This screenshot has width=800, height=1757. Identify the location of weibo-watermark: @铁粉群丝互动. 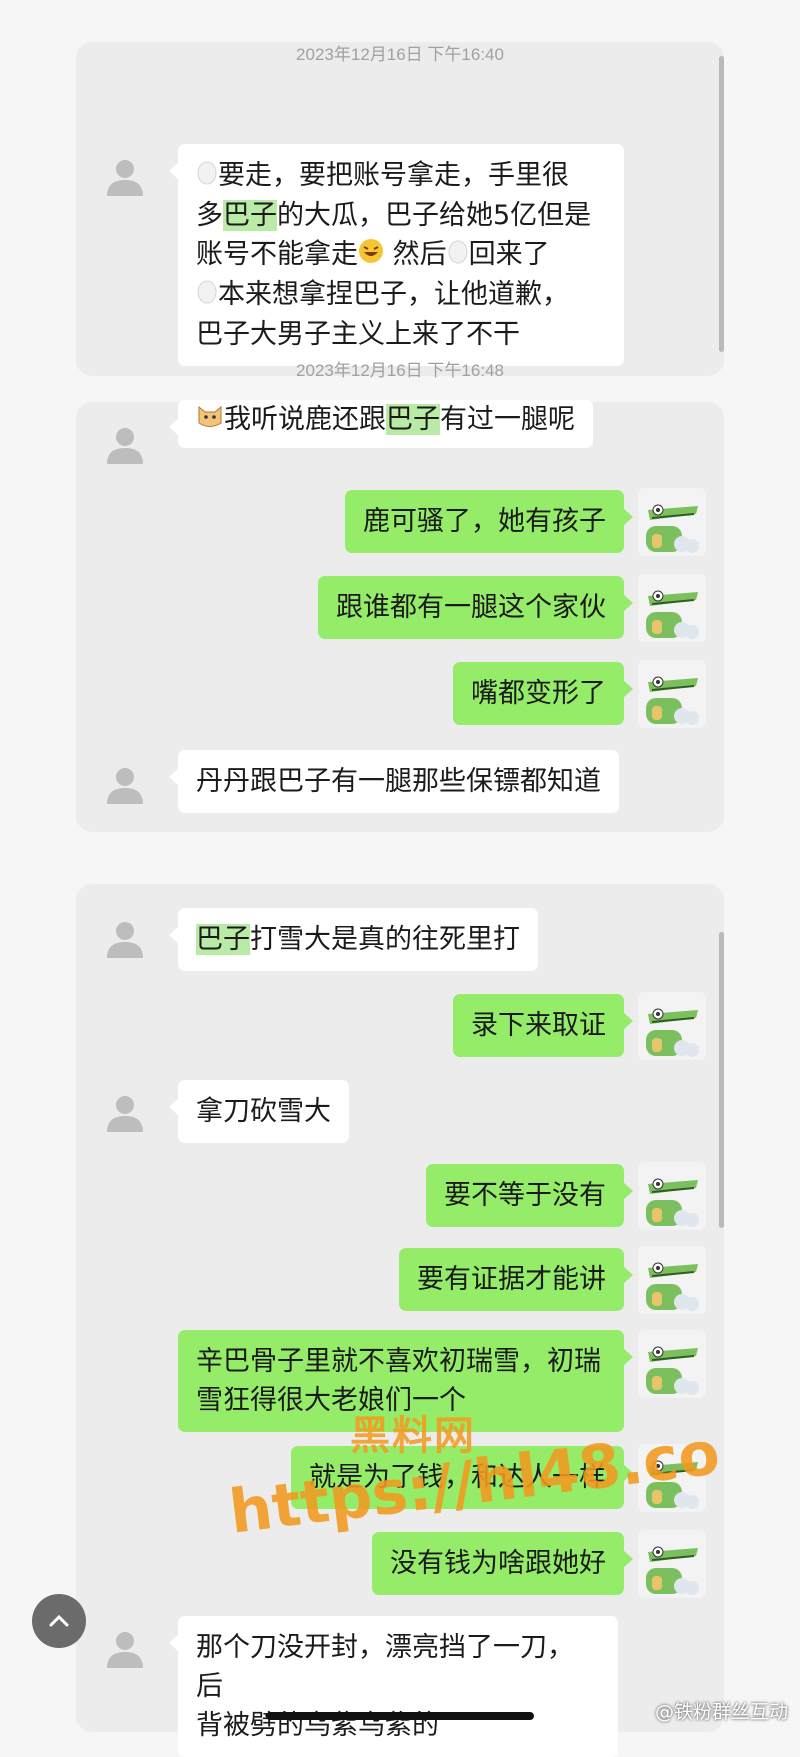
(721, 1712).